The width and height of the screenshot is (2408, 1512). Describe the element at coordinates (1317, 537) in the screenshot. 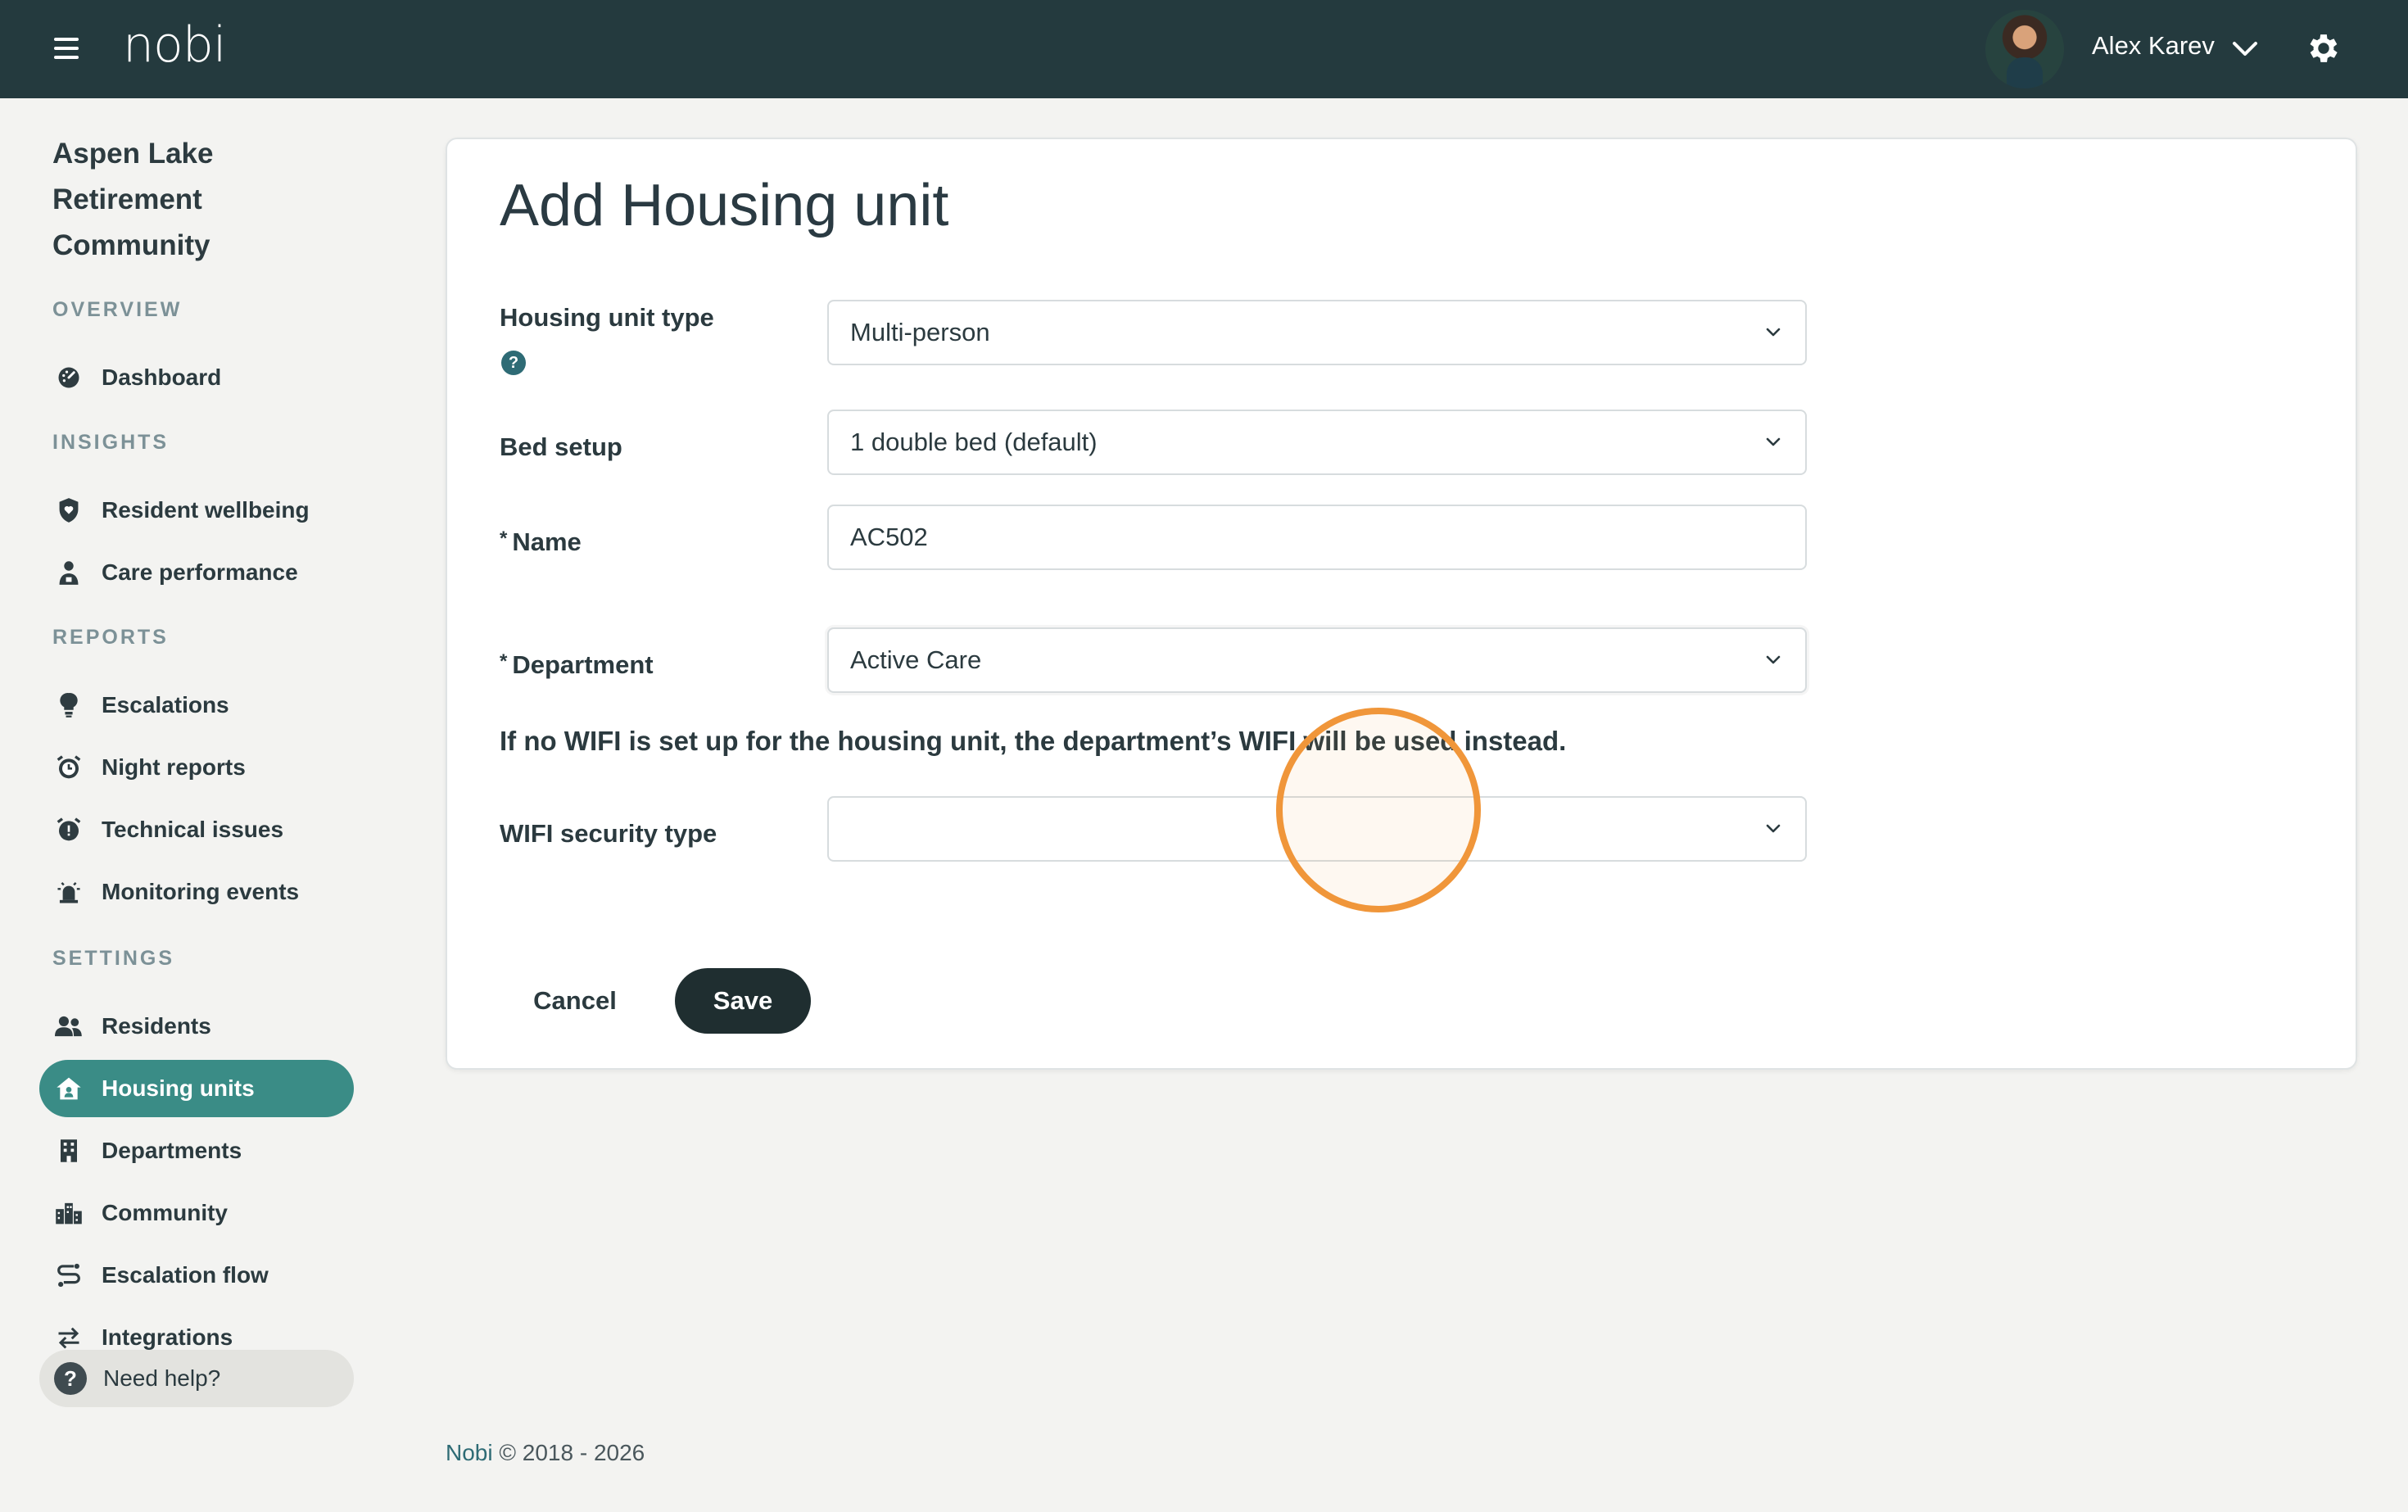

I see `name-input: AC502` at that location.